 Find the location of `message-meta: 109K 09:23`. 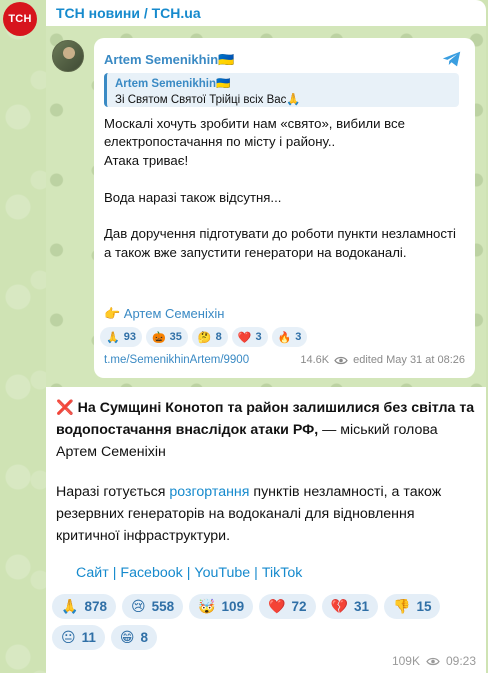

message-meta: 109K 09:23 is located at coordinates (434, 661).